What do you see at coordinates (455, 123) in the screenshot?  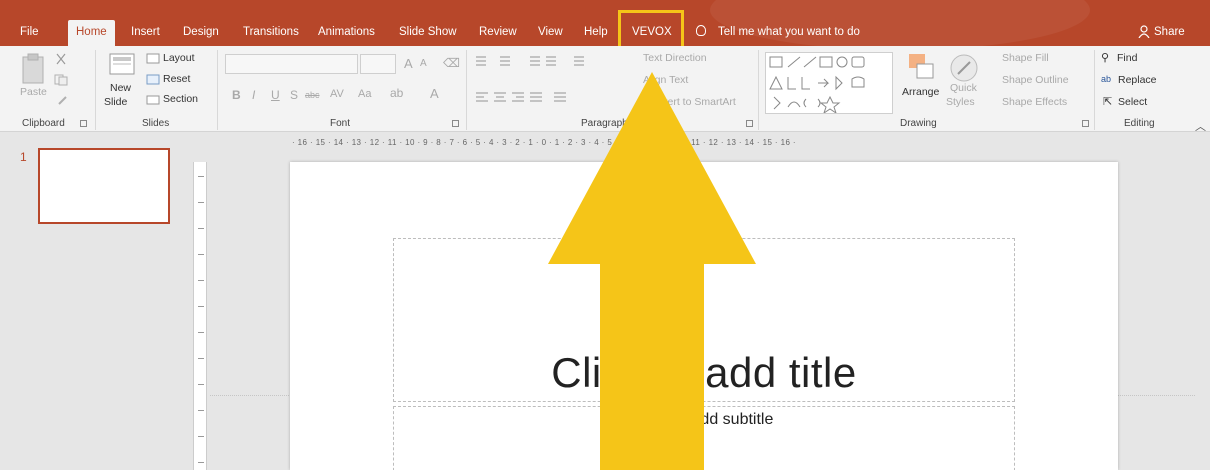 I see `font-launcher` at bounding box center [455, 123].